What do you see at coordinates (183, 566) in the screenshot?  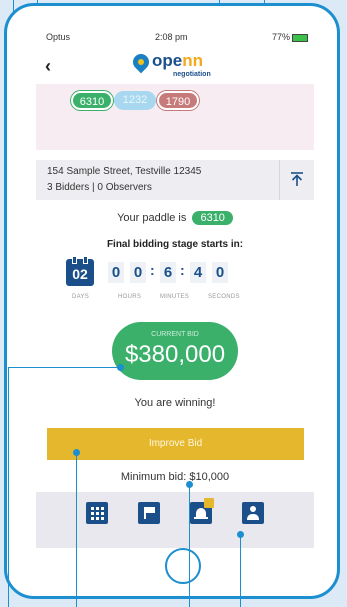 I see `home-button` at bounding box center [183, 566].